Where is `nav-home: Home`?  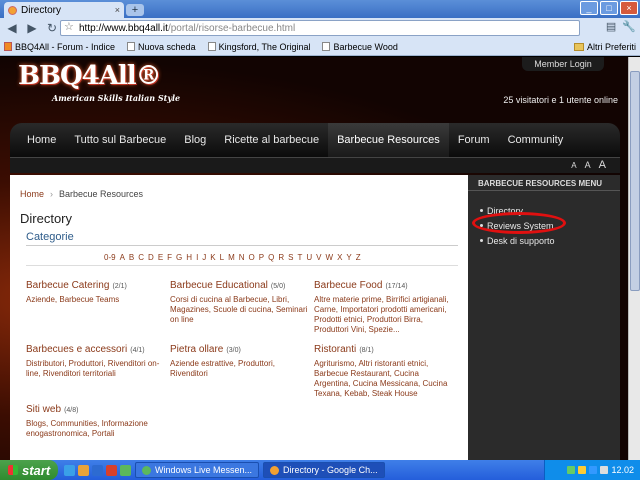 nav-home: Home is located at coordinates (41, 140).